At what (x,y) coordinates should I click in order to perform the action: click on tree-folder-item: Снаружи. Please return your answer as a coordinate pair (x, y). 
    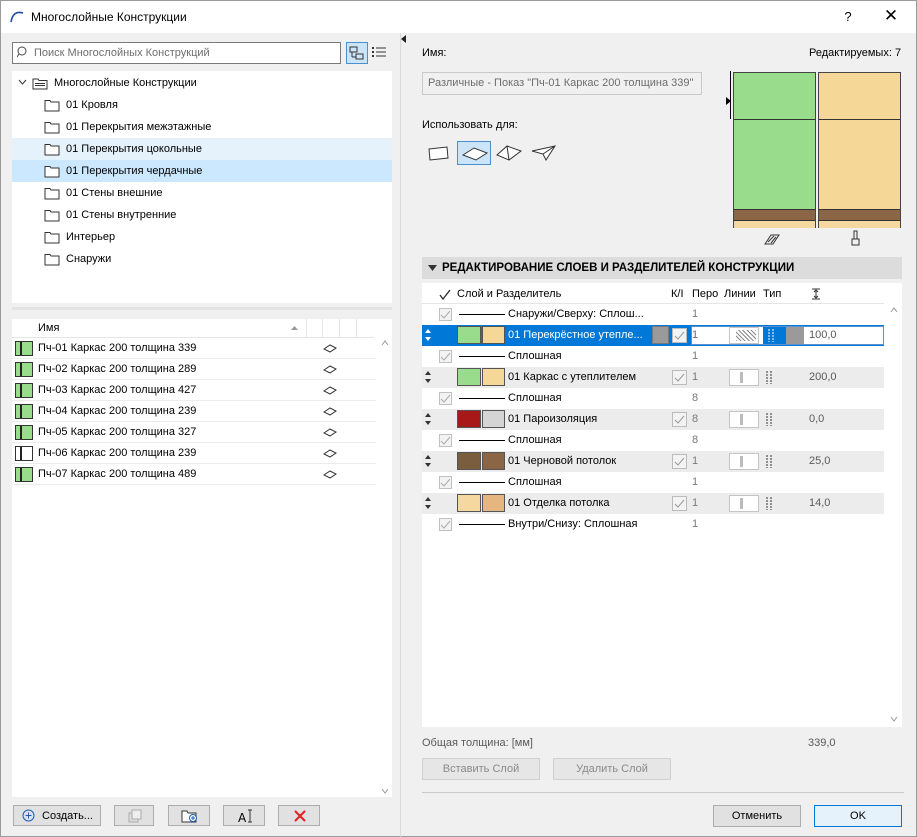
    Looking at the image, I should click on (202, 259).